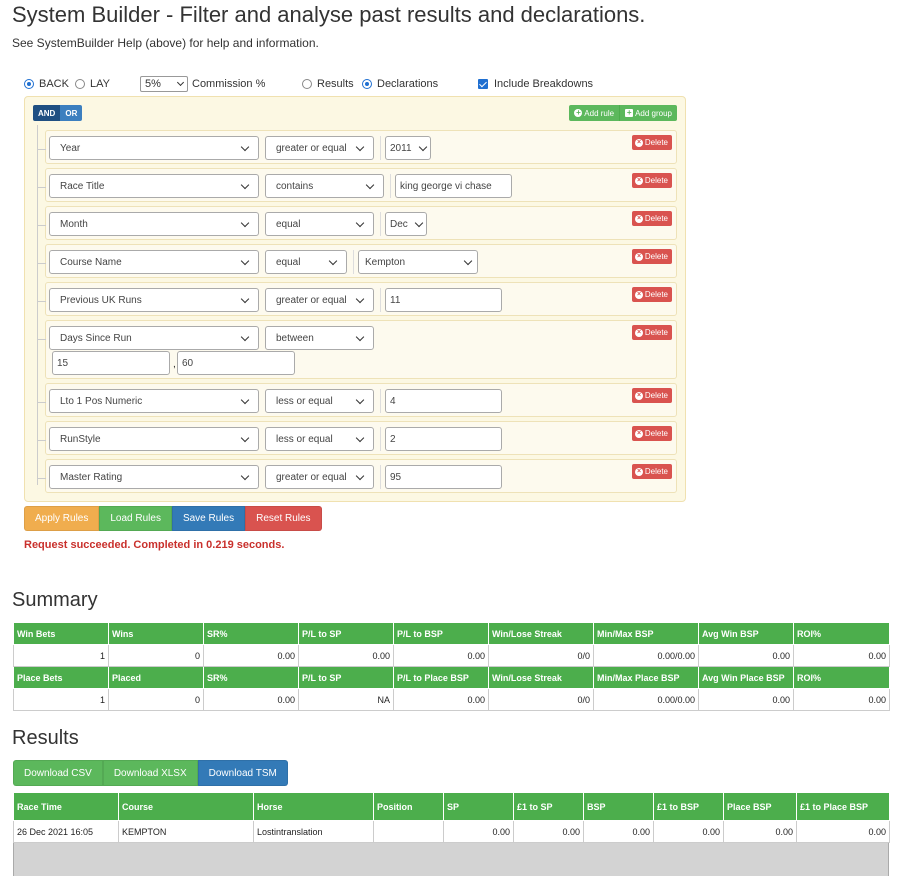 This screenshot has height=876, width=909. I want to click on commission-label: Commission %, so click(229, 84).